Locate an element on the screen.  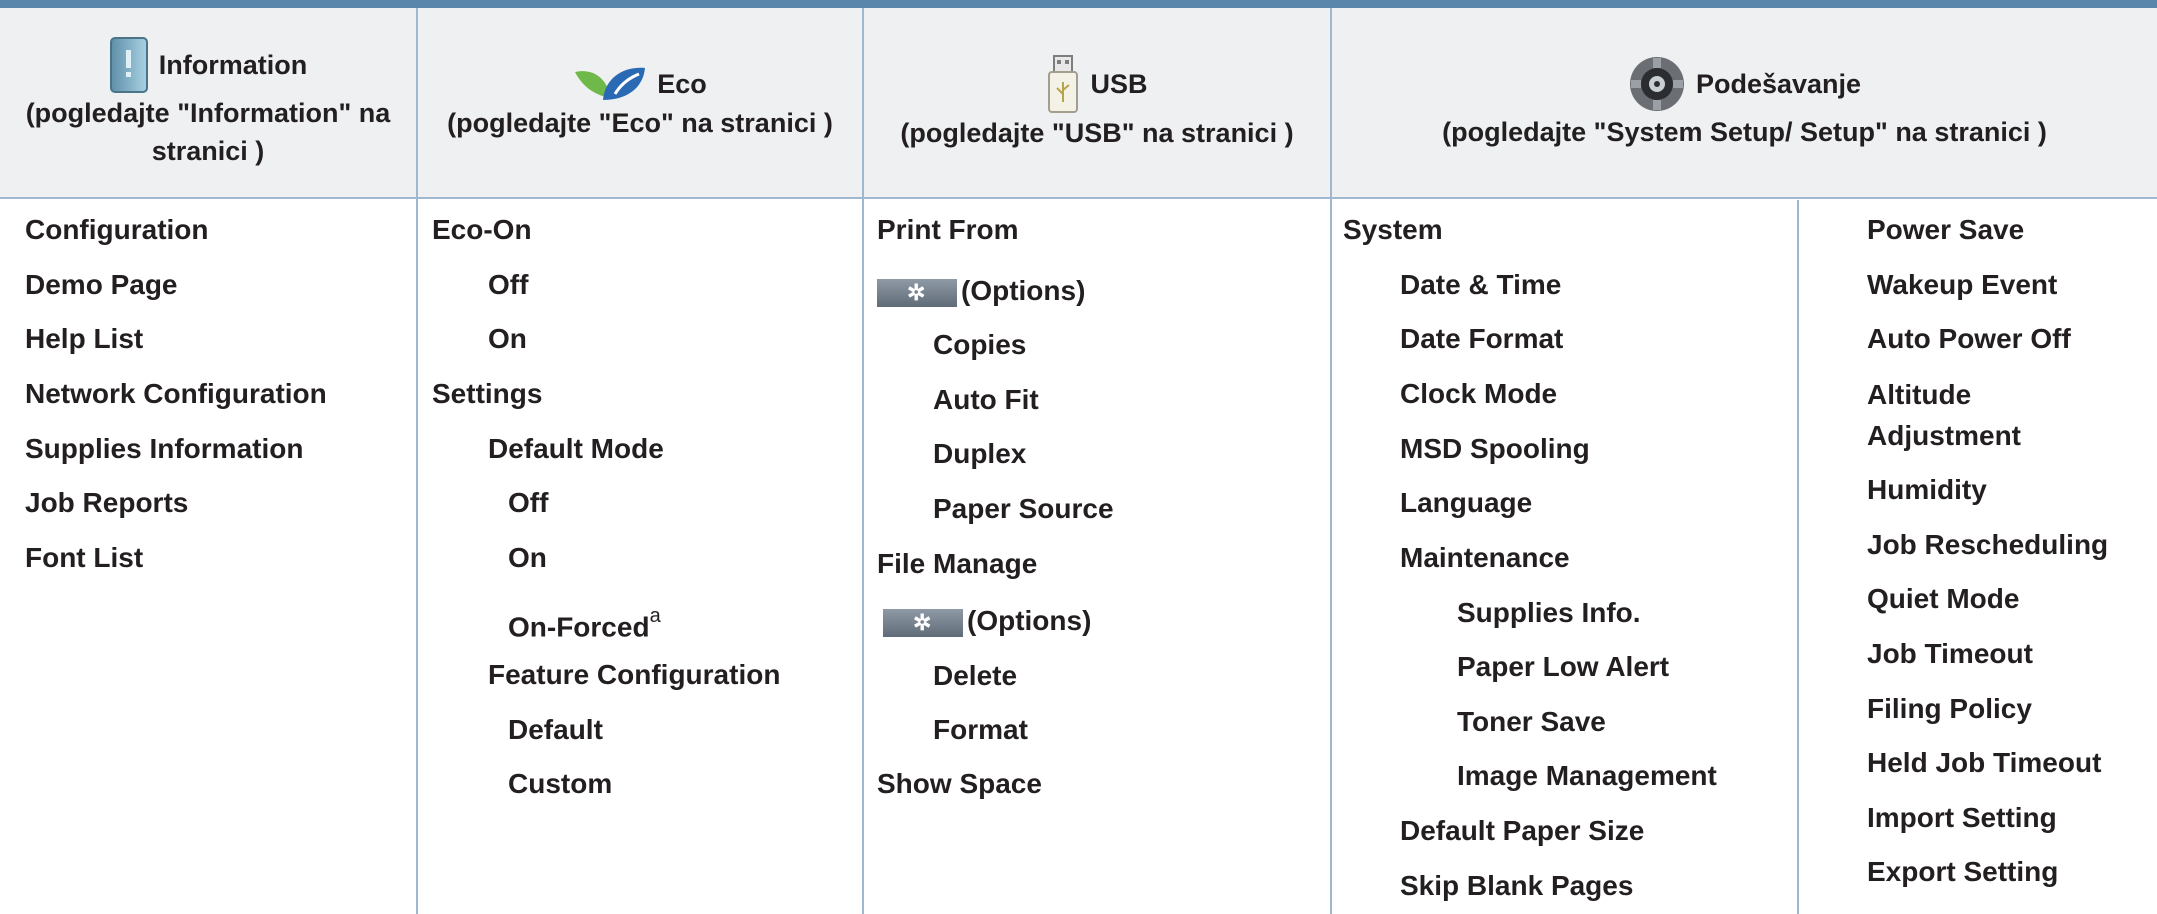
menu-item-default-paper-size: Default Paper Size is located at coordinates (1522, 830).